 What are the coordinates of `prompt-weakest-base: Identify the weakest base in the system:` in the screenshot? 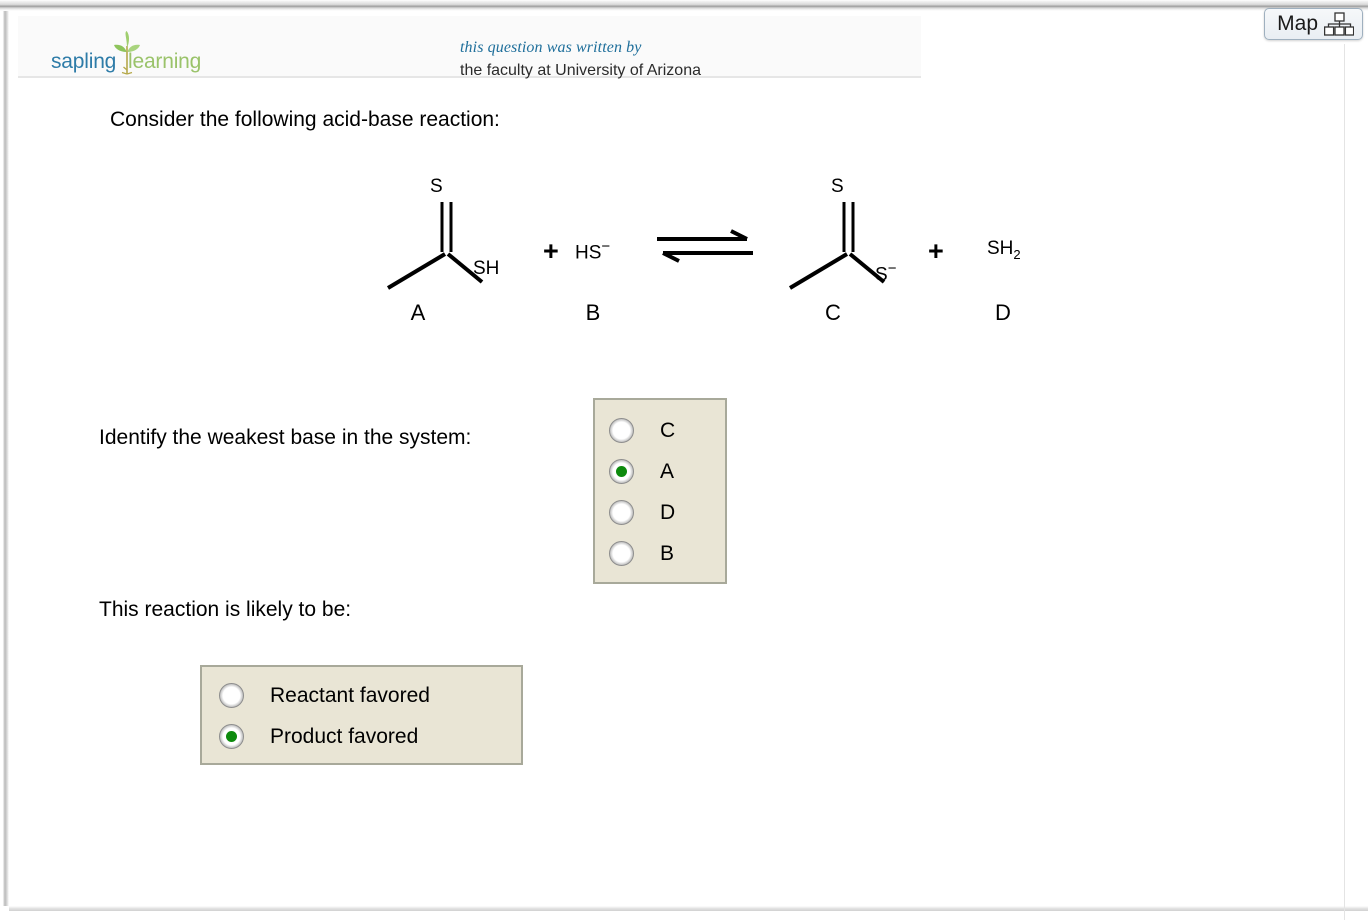 It's located at (285, 437).